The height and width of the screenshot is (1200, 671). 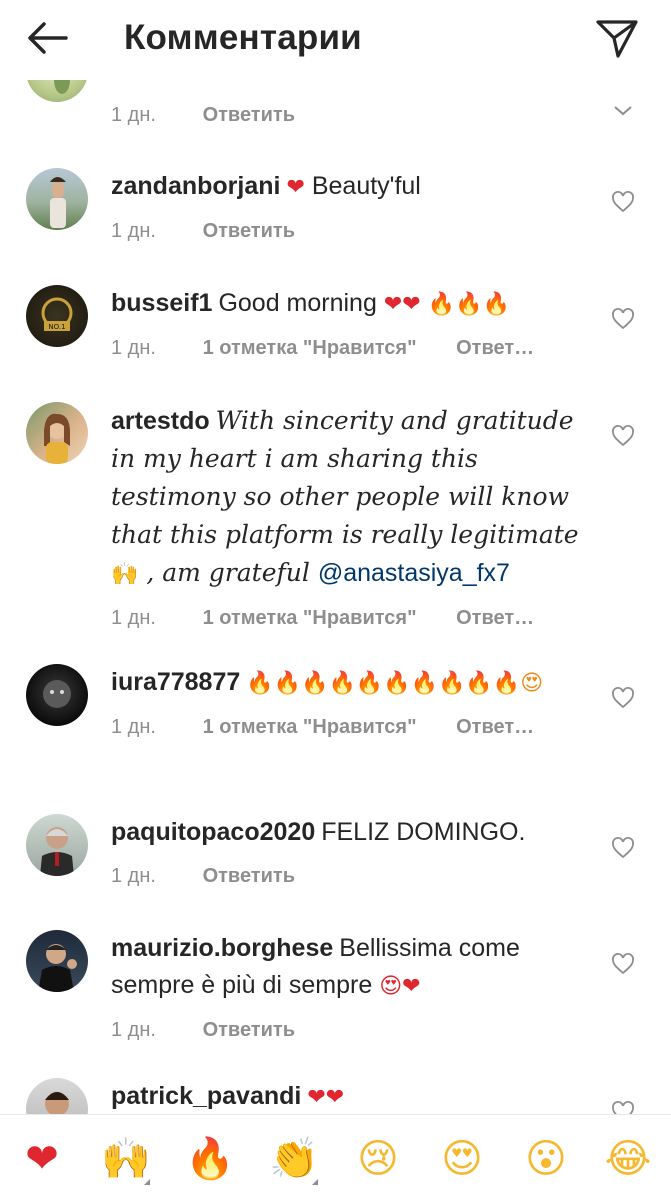 I want to click on comment-username: paquitopaco2020, so click(x=213, y=832).